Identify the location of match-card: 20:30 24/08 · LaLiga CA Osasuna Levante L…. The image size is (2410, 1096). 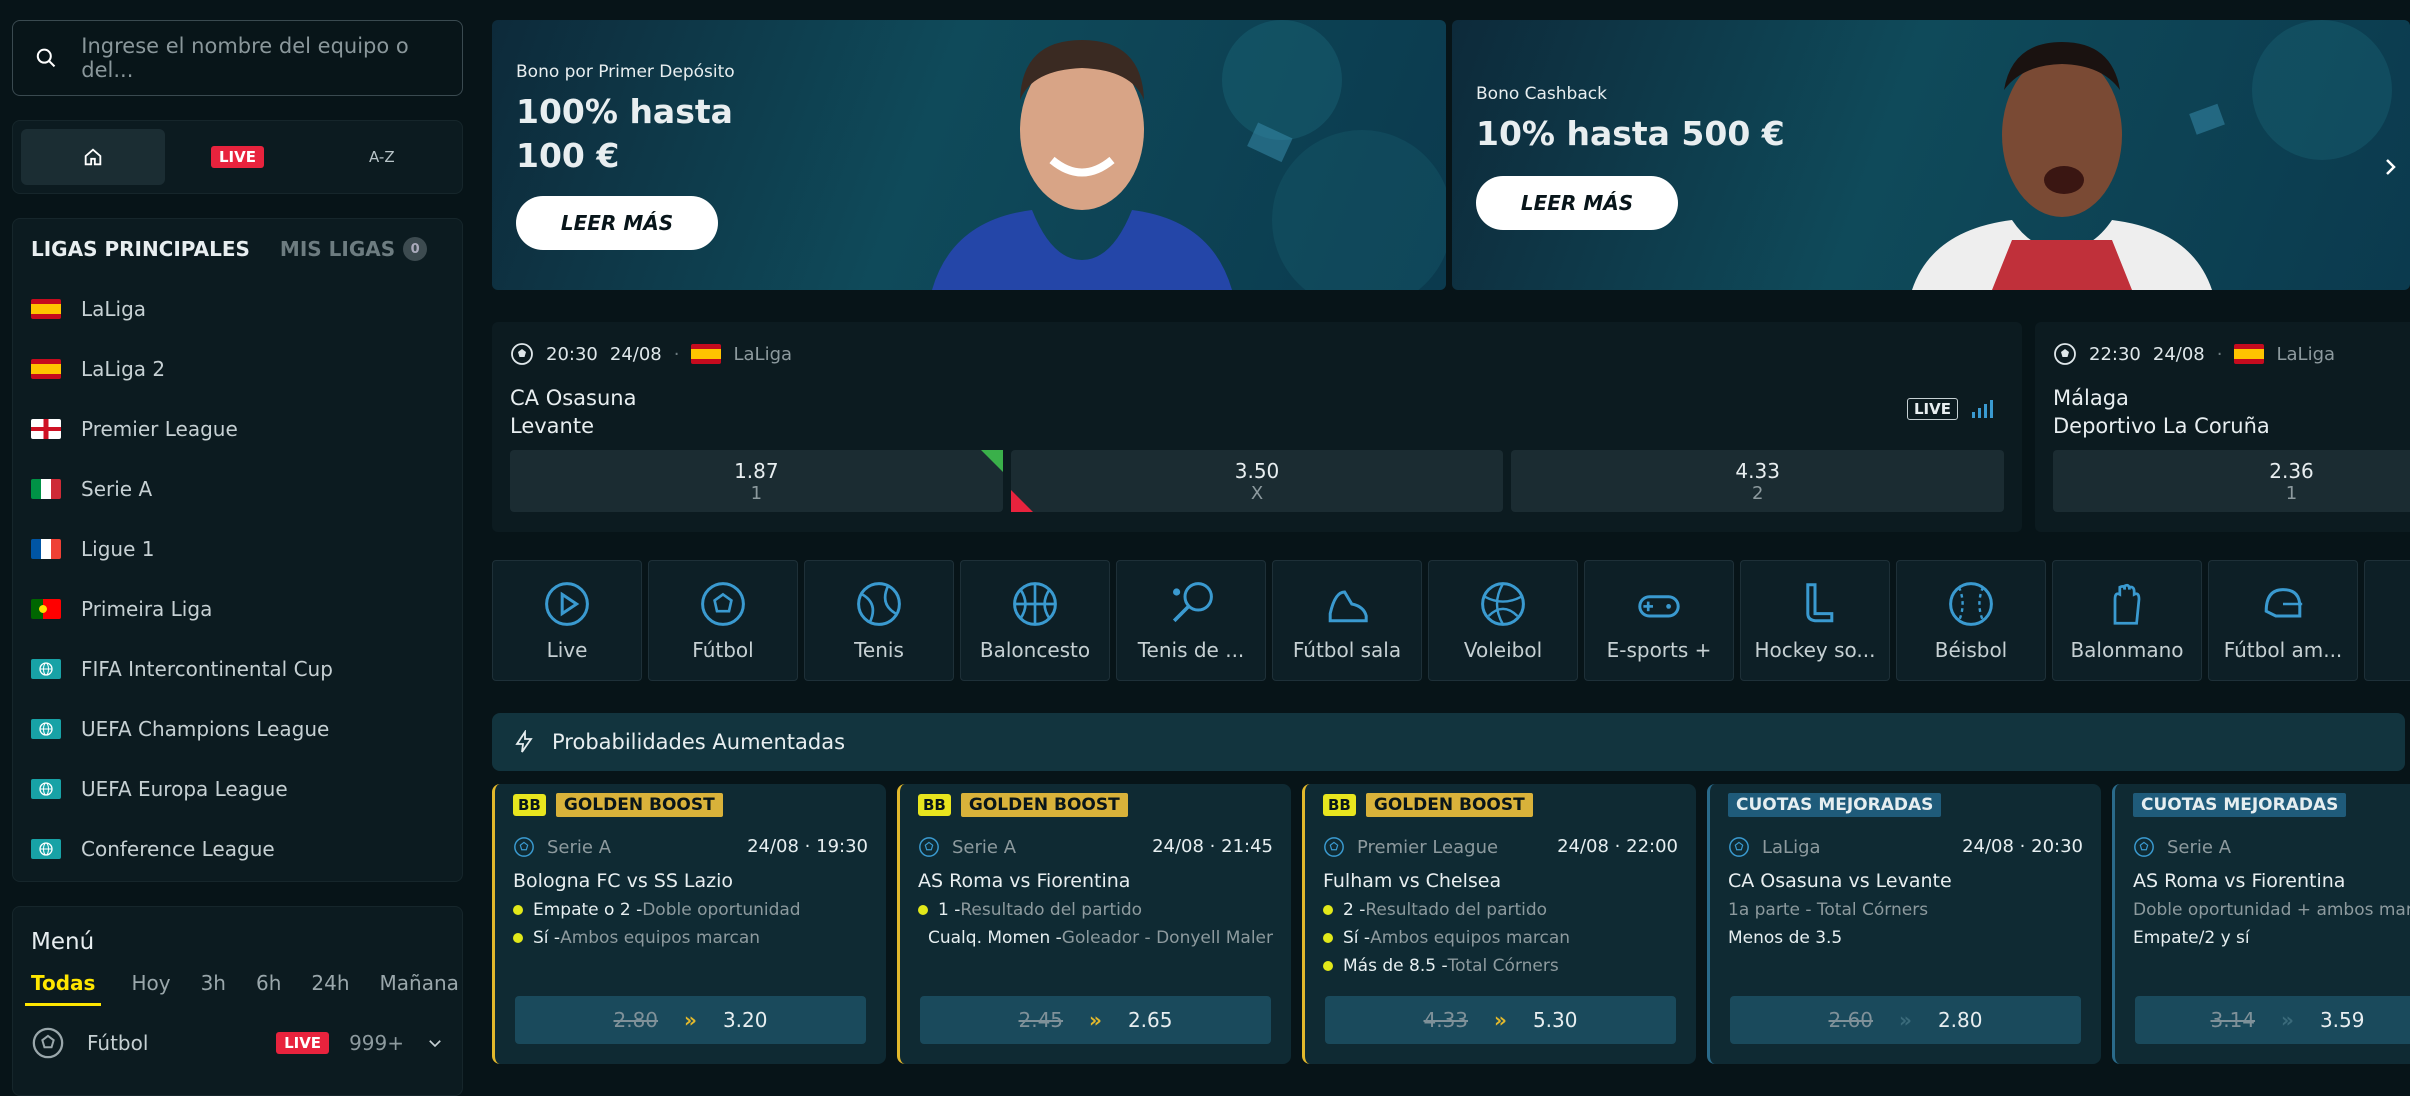
(1257, 427).